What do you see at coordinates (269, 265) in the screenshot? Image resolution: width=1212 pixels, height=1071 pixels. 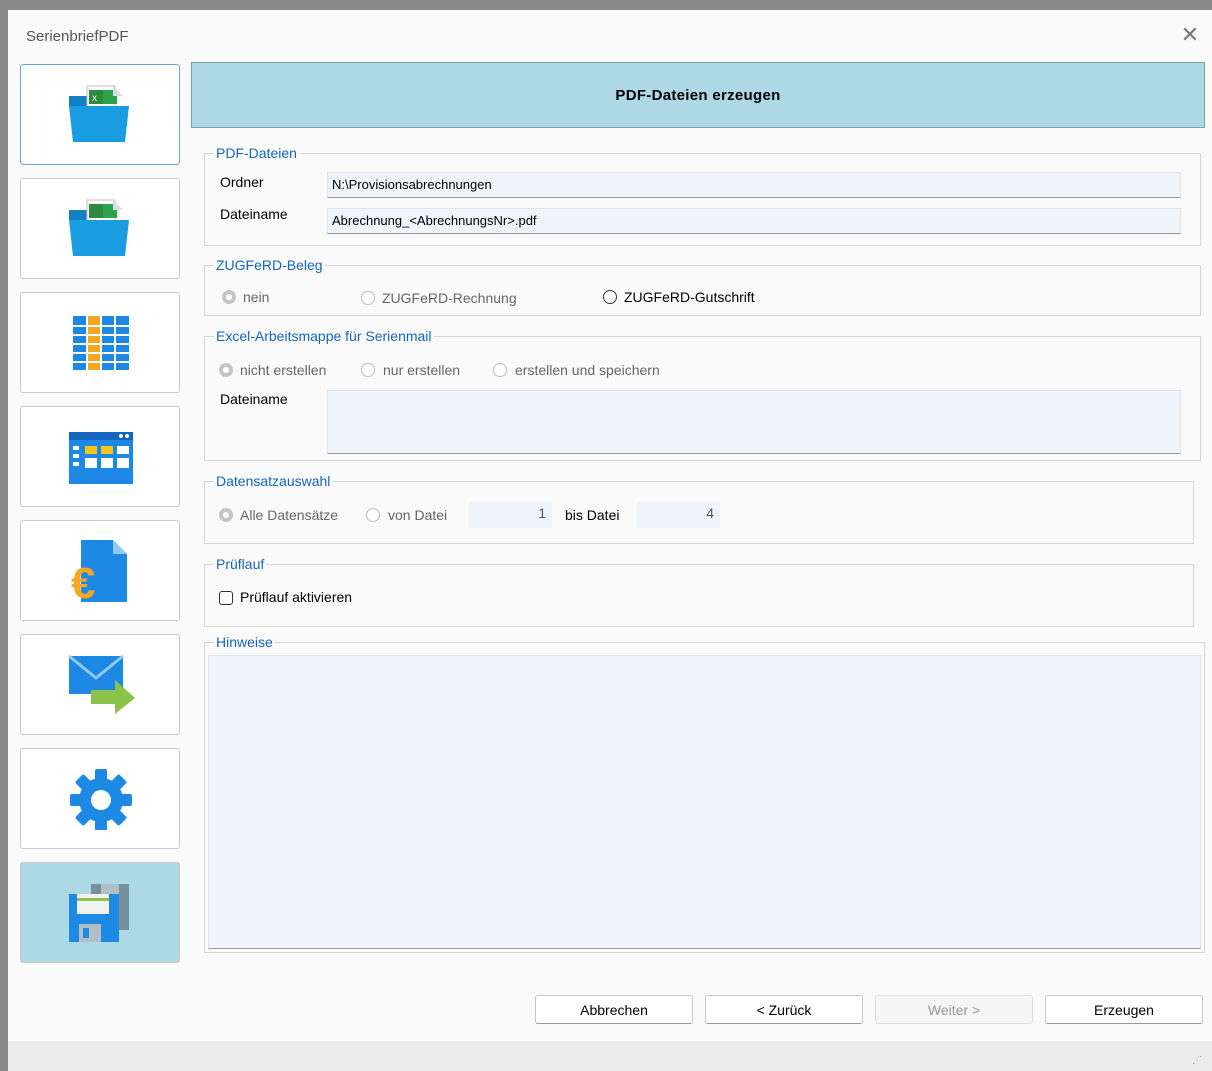 I see `zugferd-legend: ZUGFeRD-Beleg` at bounding box center [269, 265].